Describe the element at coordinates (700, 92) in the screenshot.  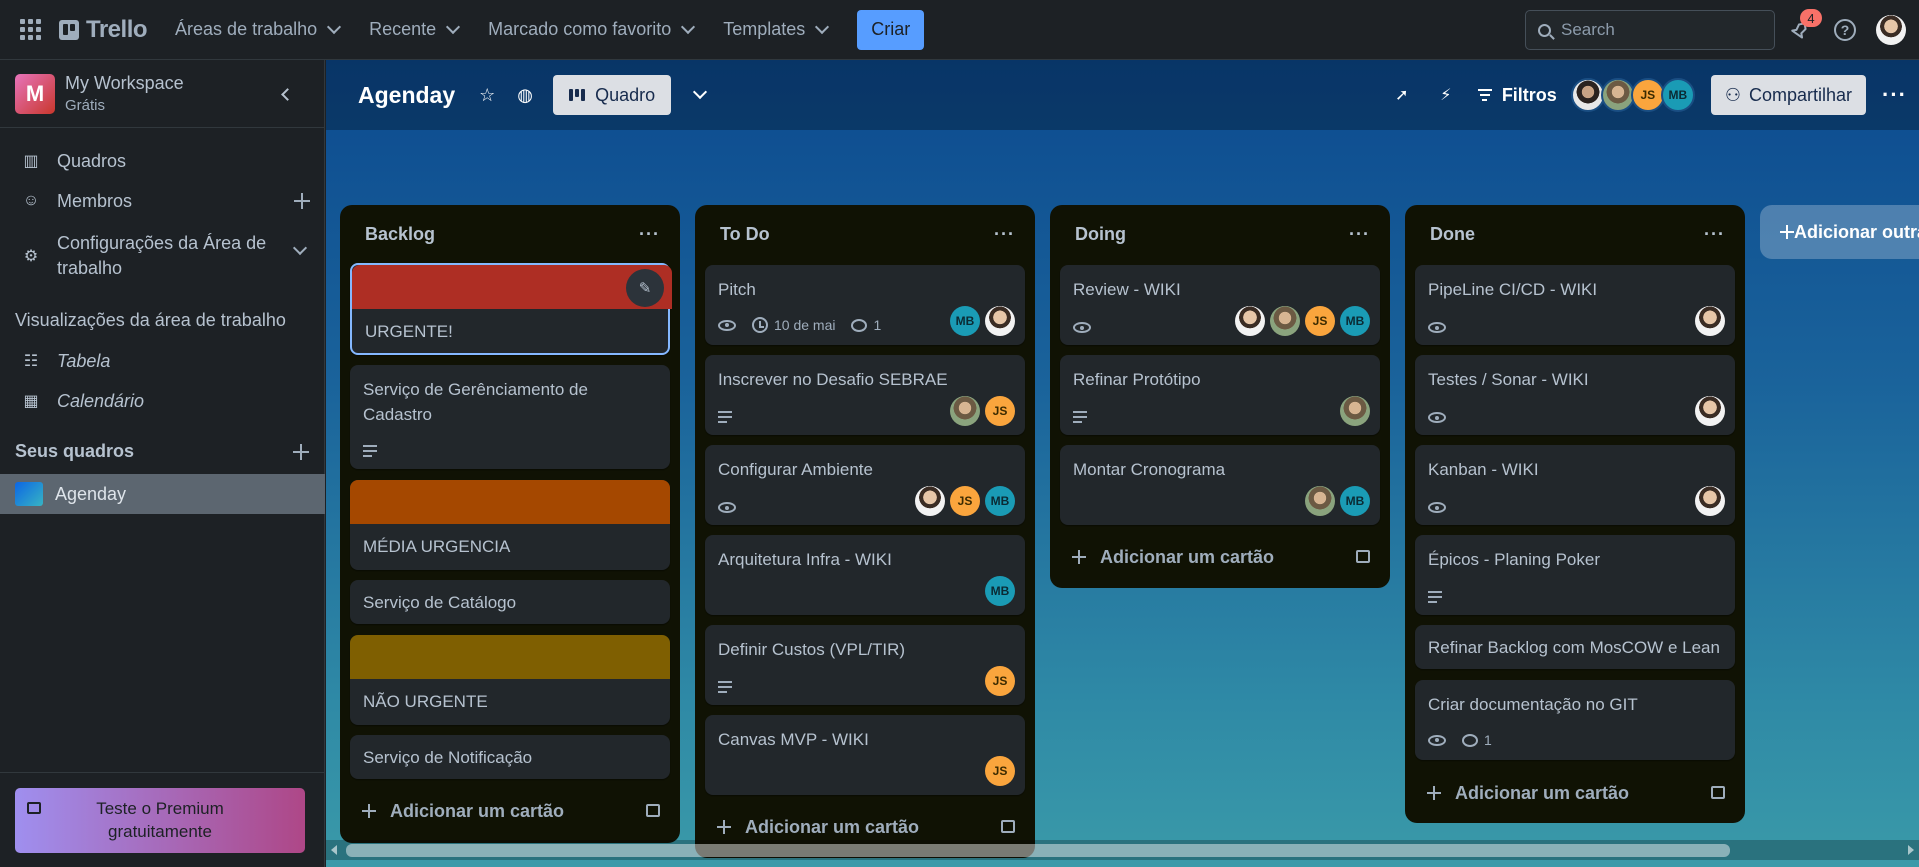
I see `views-dropdown-chevron-icon` at that location.